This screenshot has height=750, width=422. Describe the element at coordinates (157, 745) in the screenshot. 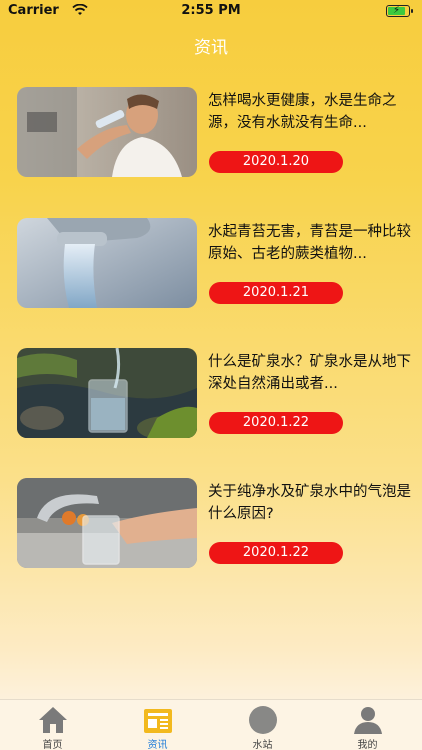

I see `tab-label: 资讯` at that location.